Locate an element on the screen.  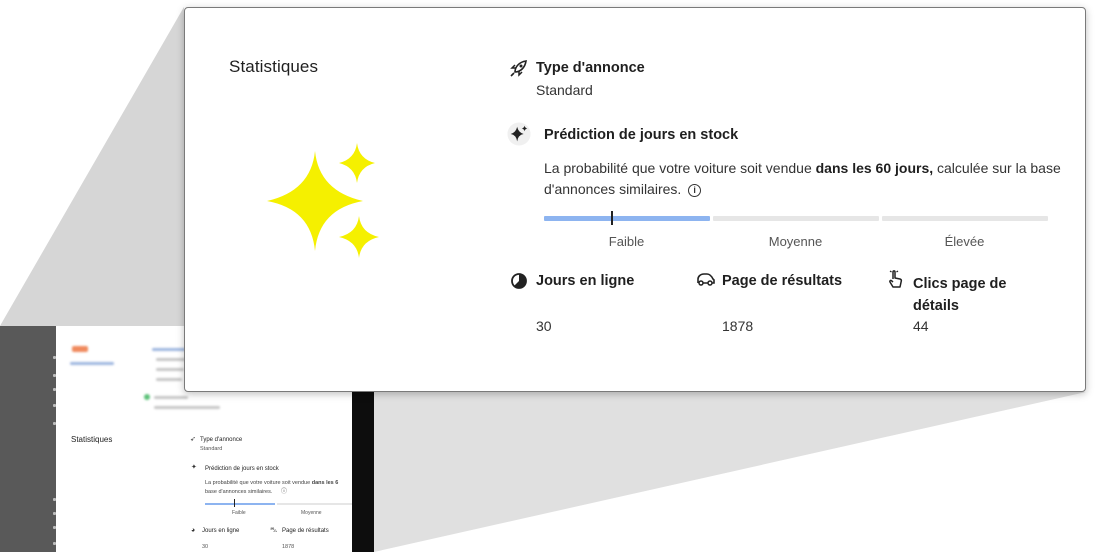
mini-sidebar is located at coordinates (28, 439).